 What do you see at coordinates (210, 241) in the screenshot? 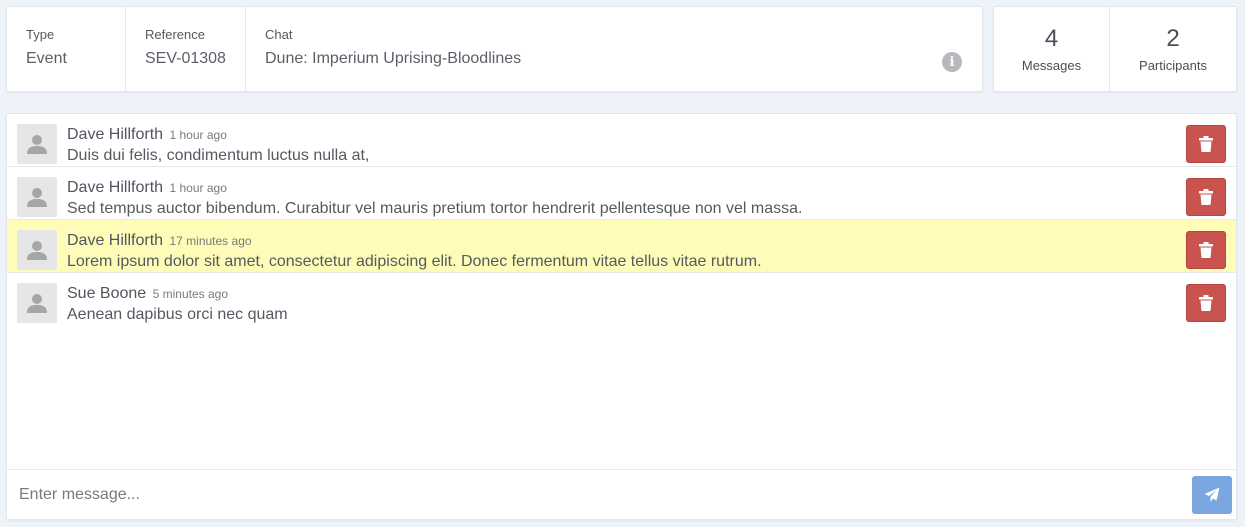
I see `message-time: 17 minutes ago` at bounding box center [210, 241].